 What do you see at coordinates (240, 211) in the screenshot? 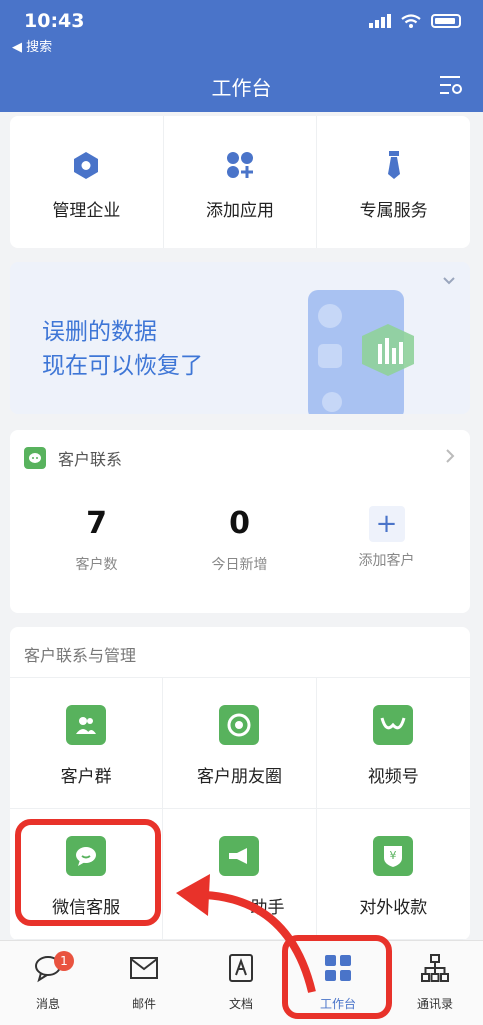
I see `quick-action-label: 添加应用` at bounding box center [240, 211].